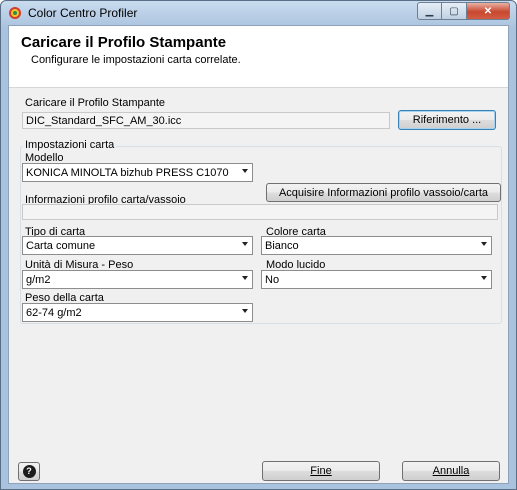 This screenshot has height=490, width=517. I want to click on paper-type-select: Carta comune, so click(137, 245).